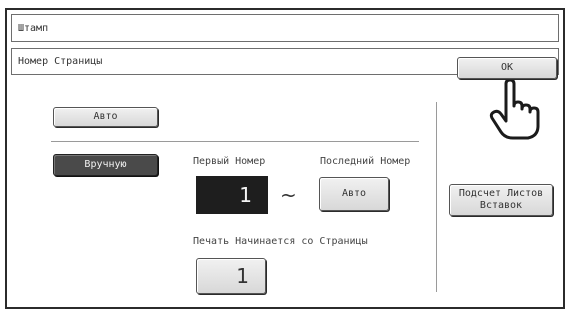  I want to click on auto-mode-button: Авто, so click(105, 117).